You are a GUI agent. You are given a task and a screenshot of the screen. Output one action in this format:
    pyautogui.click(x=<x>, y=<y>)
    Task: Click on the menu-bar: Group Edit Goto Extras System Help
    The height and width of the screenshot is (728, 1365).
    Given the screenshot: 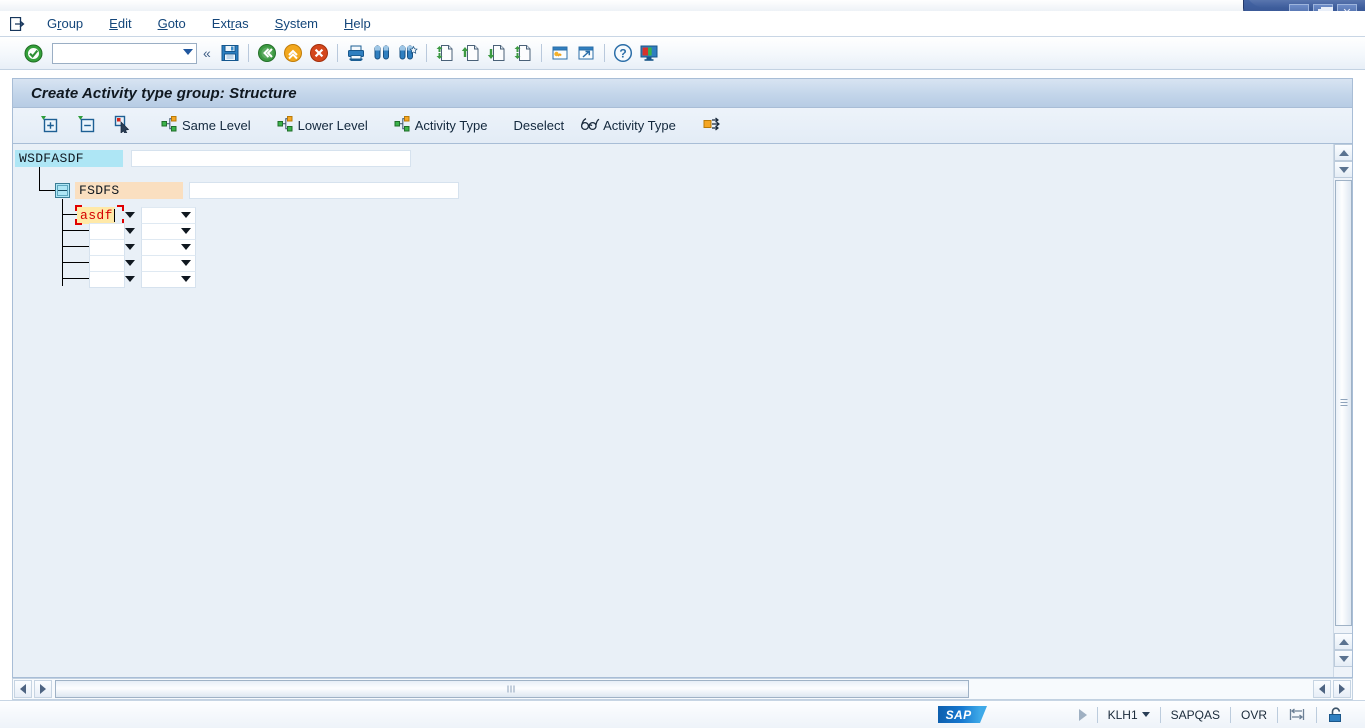 What is the action you would take?
    pyautogui.click(x=682, y=24)
    